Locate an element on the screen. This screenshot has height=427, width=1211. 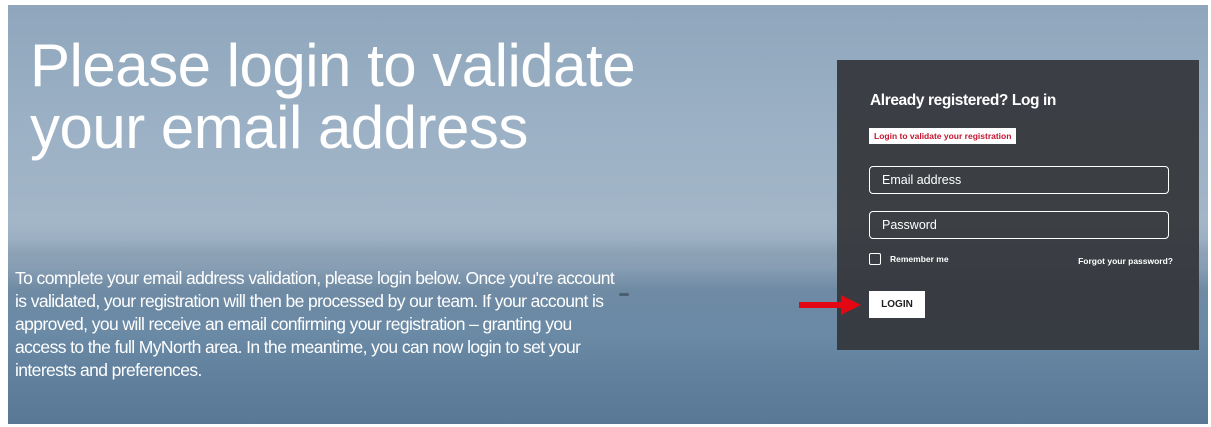
remember-me-toggle: Remember me is located at coordinates (909, 259).